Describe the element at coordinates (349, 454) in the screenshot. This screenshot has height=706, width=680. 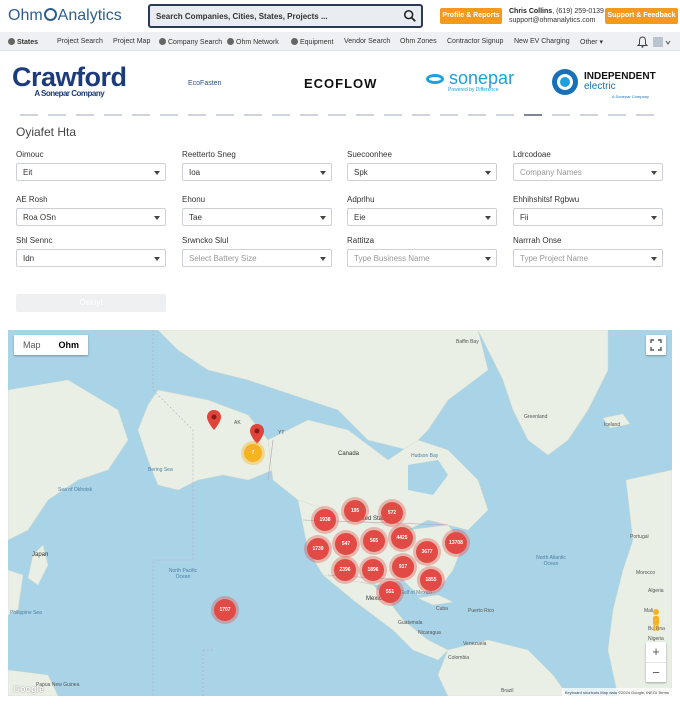
I see `map-label: Canada` at that location.